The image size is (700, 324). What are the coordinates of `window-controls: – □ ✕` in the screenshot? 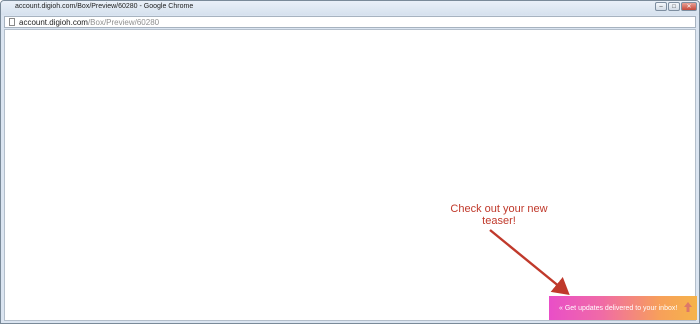 It's located at (676, 6).